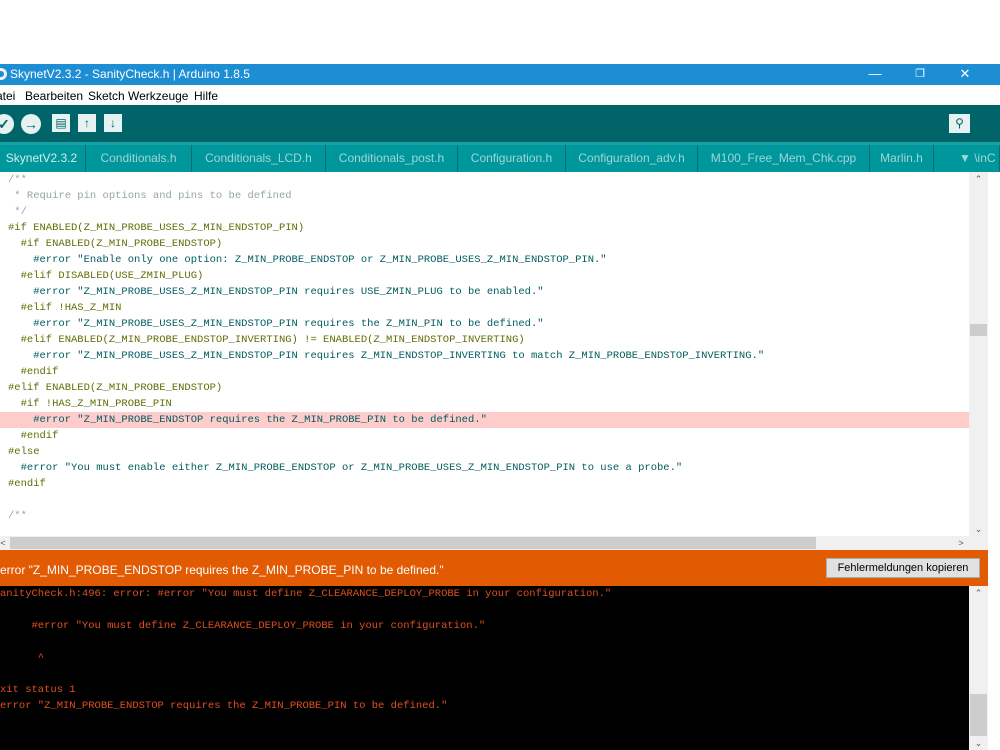 This screenshot has width=1000, height=750. What do you see at coordinates (500, 123) in the screenshot?
I see `toolbar: ✓ → ▤ ↑ ↓ ⚲` at bounding box center [500, 123].